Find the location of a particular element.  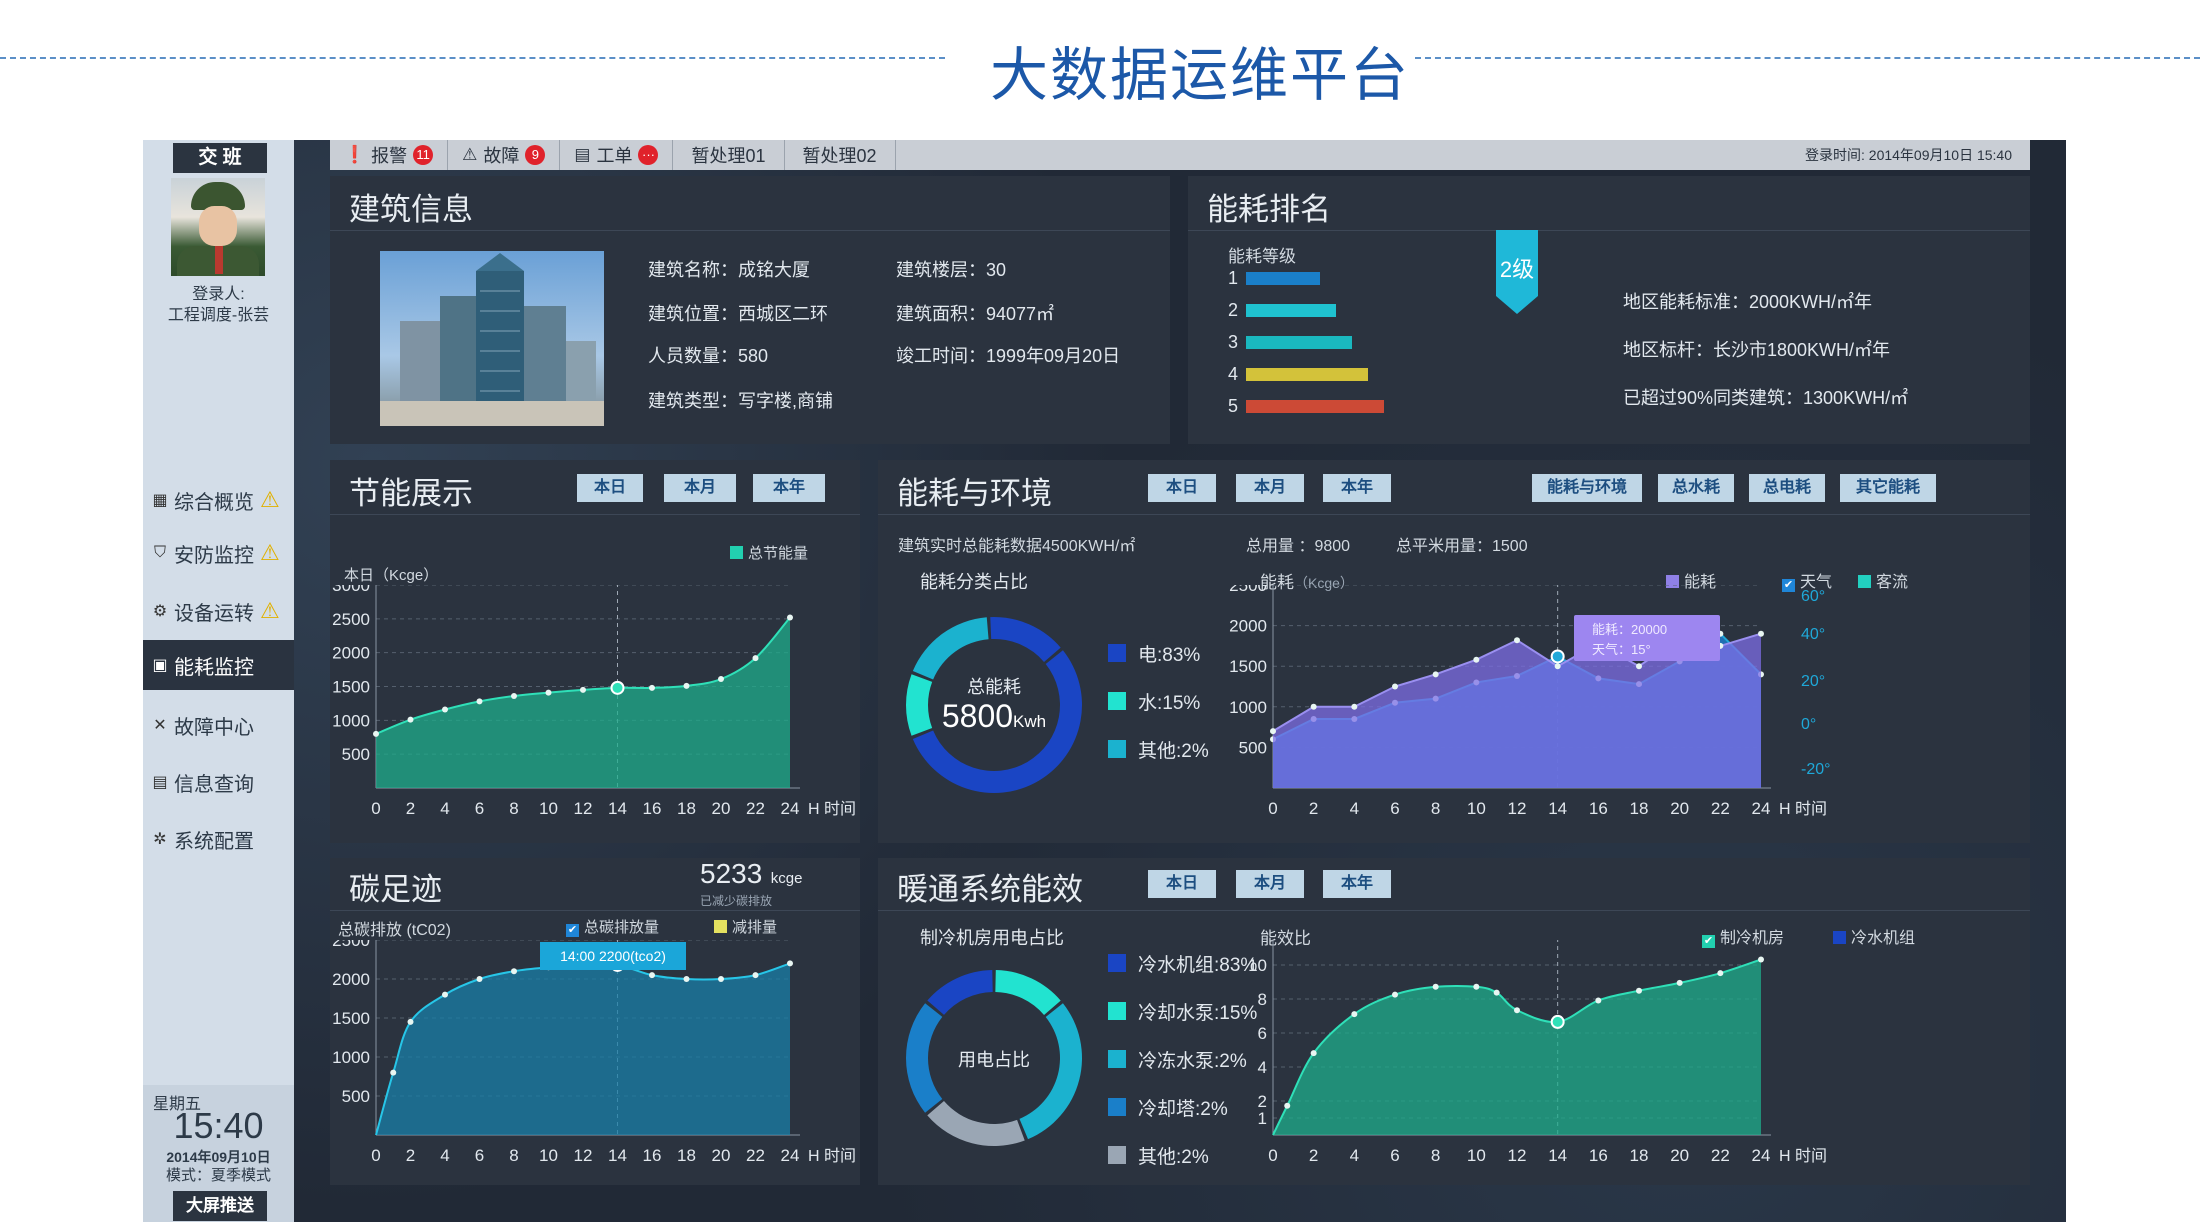

fault-tab: ⚠ 故障 9 is located at coordinates (504, 155).